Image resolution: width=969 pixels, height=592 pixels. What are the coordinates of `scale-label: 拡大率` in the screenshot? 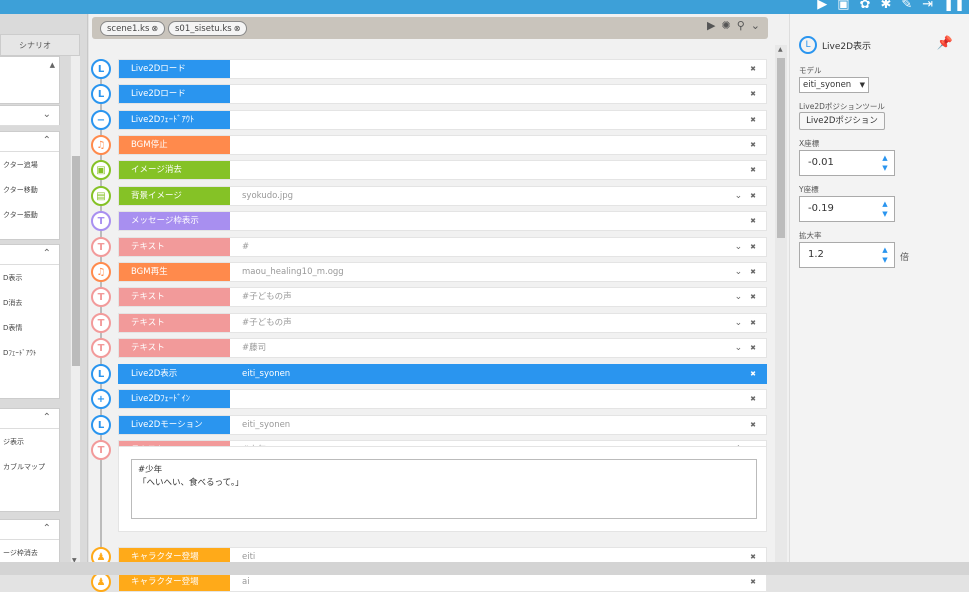 It's located at (810, 235).